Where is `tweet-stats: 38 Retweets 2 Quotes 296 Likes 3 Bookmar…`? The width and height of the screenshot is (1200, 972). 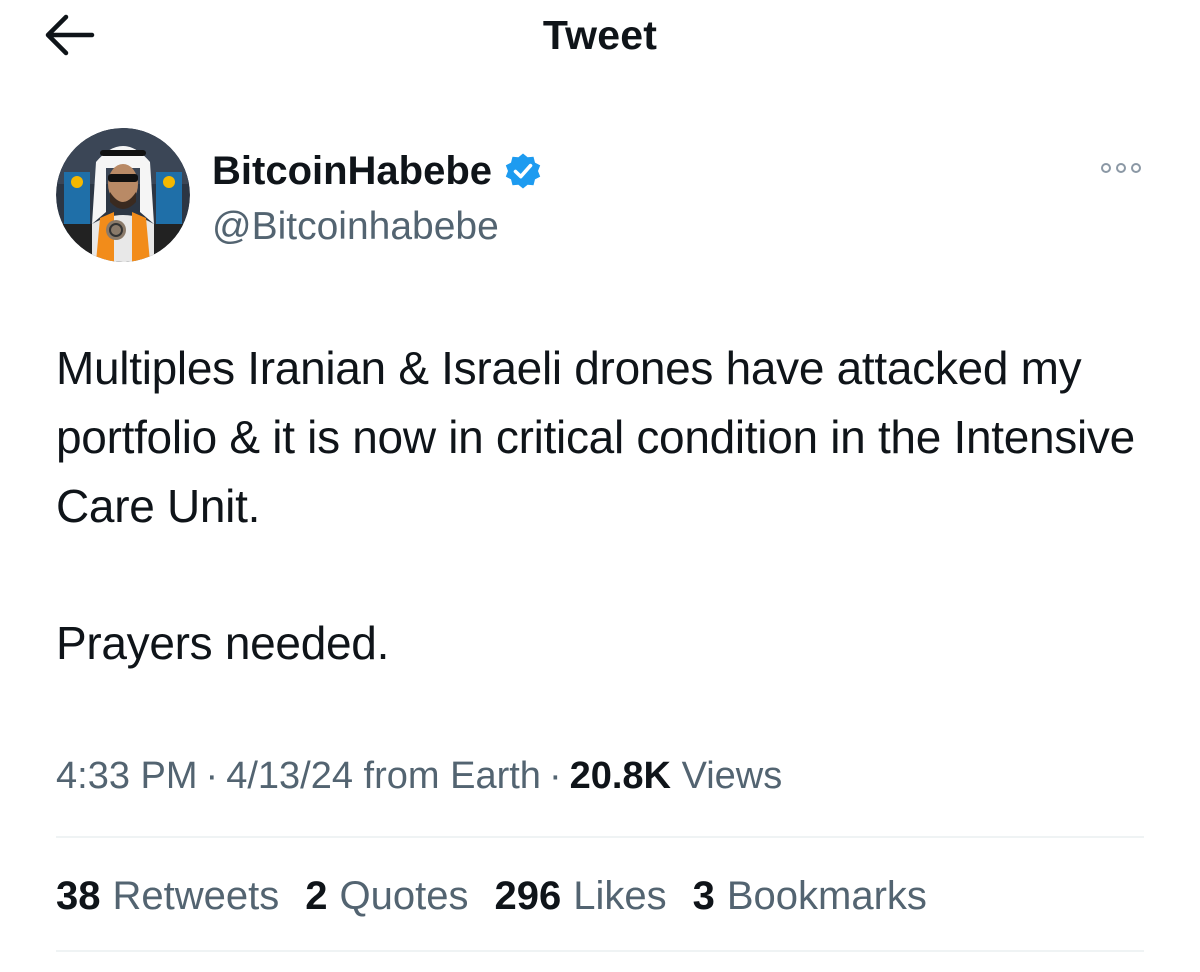
tweet-stats: 38 Retweets 2 Quotes 296 Likes 3 Bookmar… is located at coordinates (504, 896).